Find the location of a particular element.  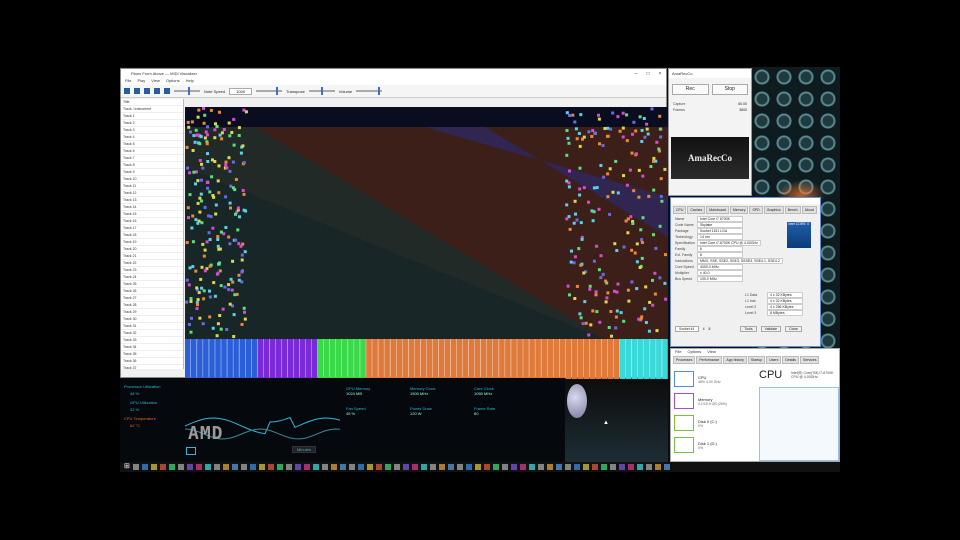

taskmgr-menu-item: View is located at coordinates (711, 352).